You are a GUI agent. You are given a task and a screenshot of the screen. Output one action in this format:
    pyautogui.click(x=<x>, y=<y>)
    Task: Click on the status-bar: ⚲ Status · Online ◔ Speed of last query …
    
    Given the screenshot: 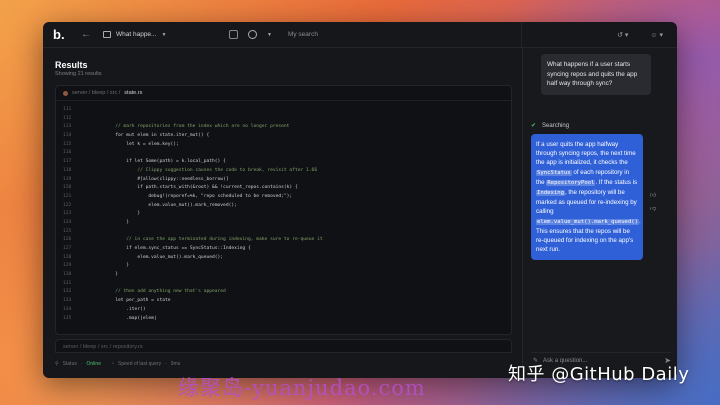 What is the action you would take?
    pyautogui.click(x=118, y=364)
    